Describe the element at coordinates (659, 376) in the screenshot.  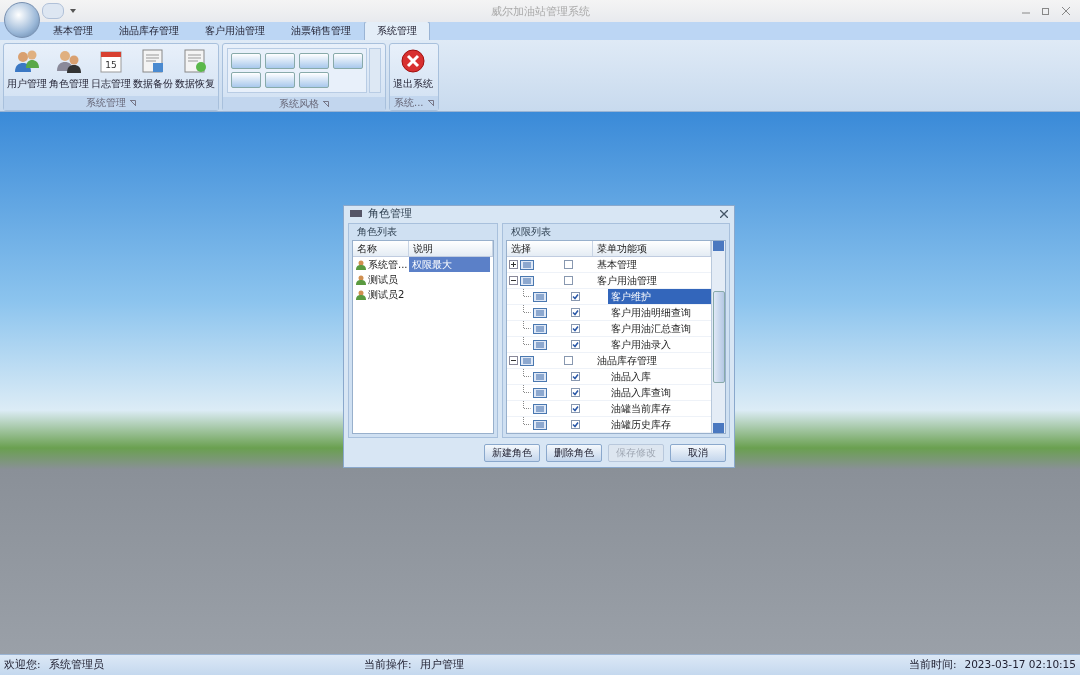
I see `tree-item: 油品入库` at that location.